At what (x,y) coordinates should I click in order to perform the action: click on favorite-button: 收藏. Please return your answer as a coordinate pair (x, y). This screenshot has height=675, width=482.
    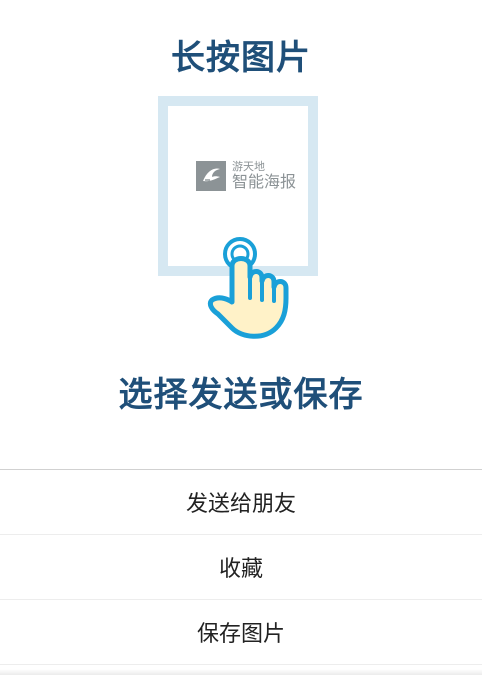
    Looking at the image, I should click on (241, 567).